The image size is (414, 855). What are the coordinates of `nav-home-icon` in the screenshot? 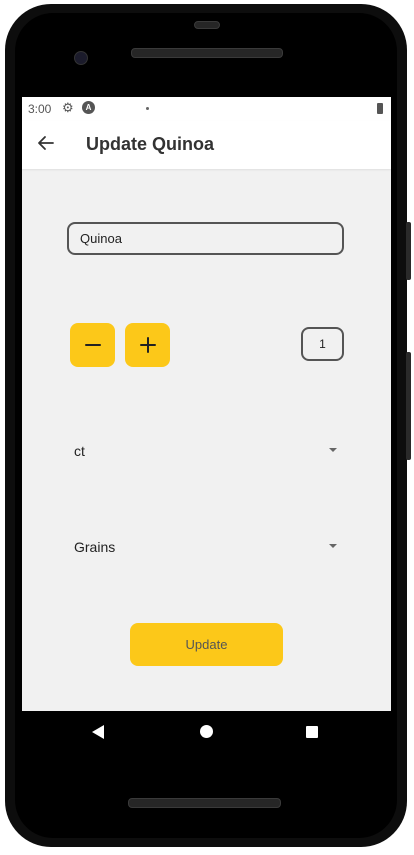 It's located at (206, 731).